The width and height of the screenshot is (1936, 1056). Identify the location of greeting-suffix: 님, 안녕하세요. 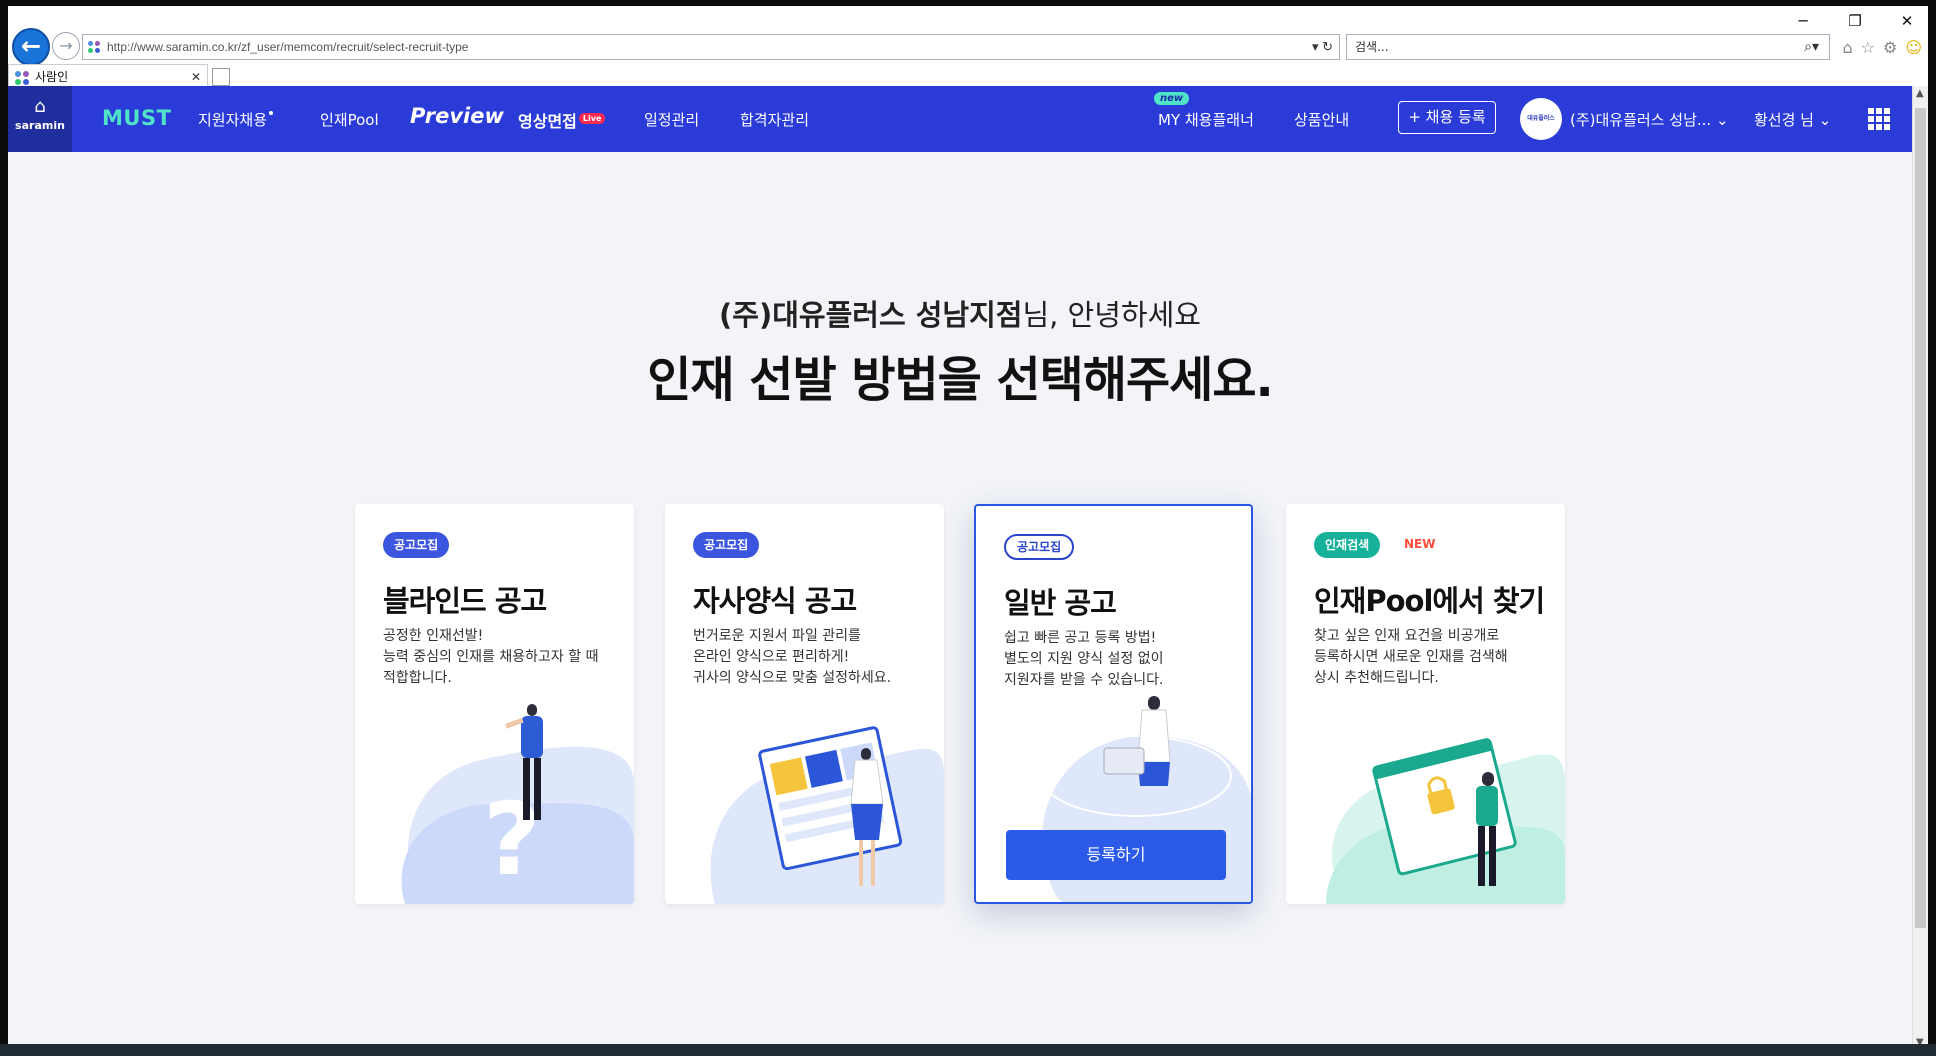
(1111, 315).